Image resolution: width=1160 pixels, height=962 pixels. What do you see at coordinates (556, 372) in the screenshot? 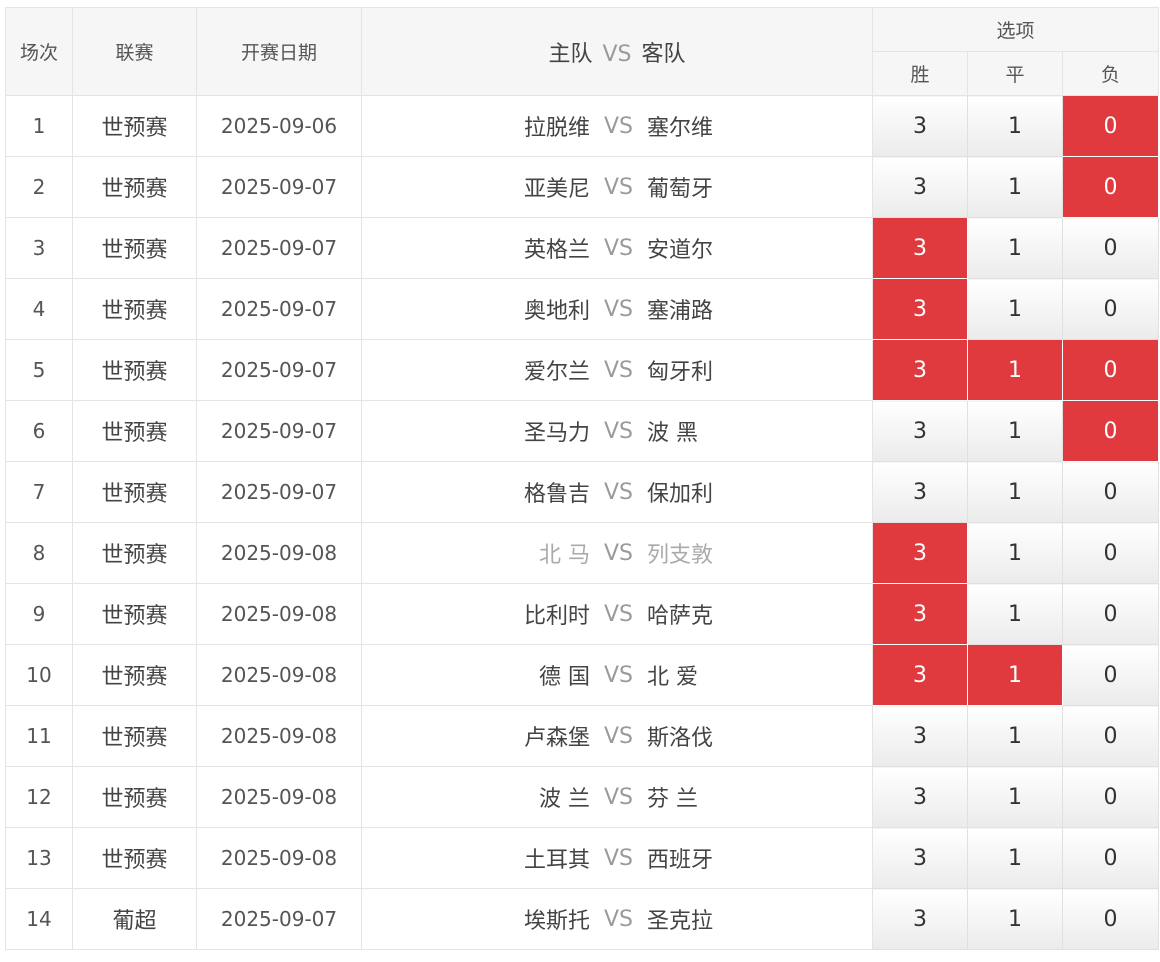
I see `home-team: 爱尔兰` at bounding box center [556, 372].